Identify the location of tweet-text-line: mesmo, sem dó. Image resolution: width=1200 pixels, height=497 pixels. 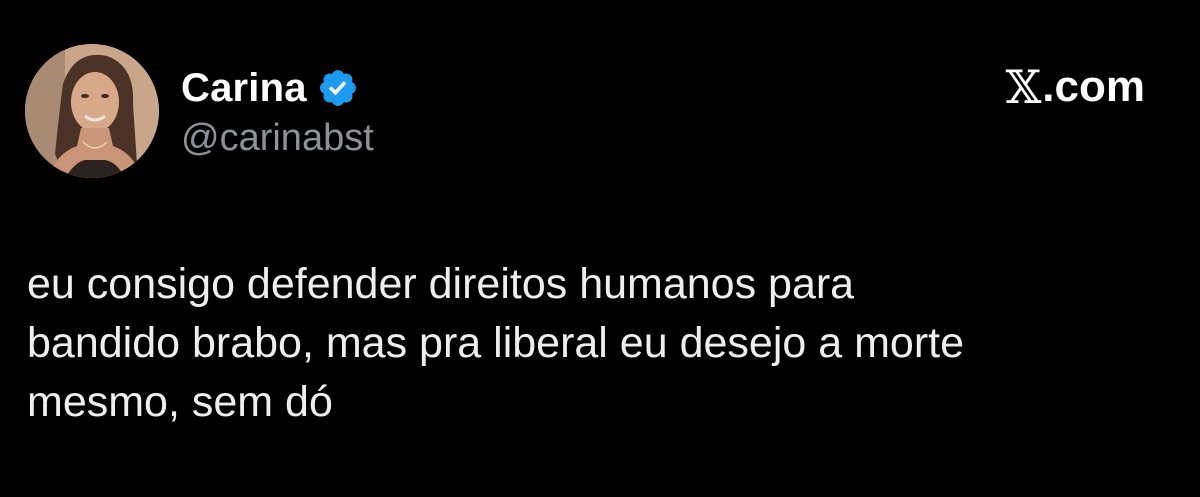
(180, 402).